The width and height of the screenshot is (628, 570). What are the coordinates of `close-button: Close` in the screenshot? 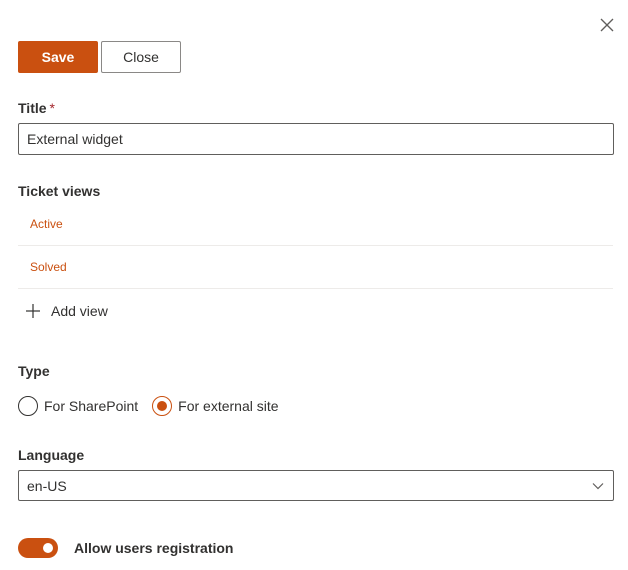 It's located at (141, 57).